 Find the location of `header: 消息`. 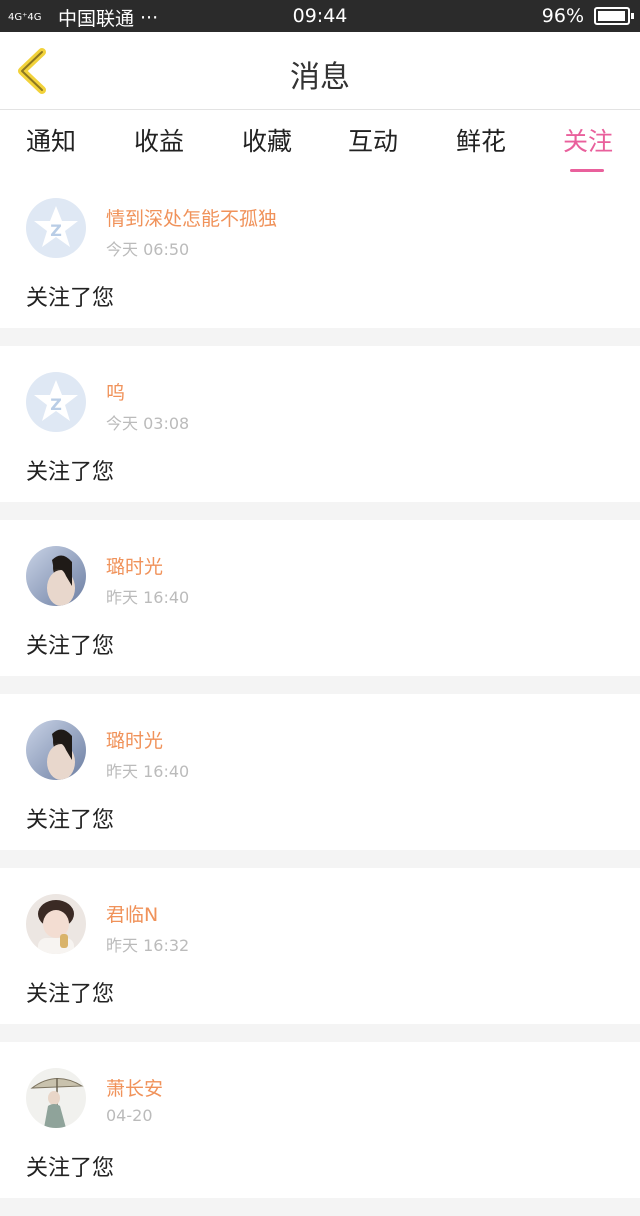

header: 消息 is located at coordinates (320, 71).